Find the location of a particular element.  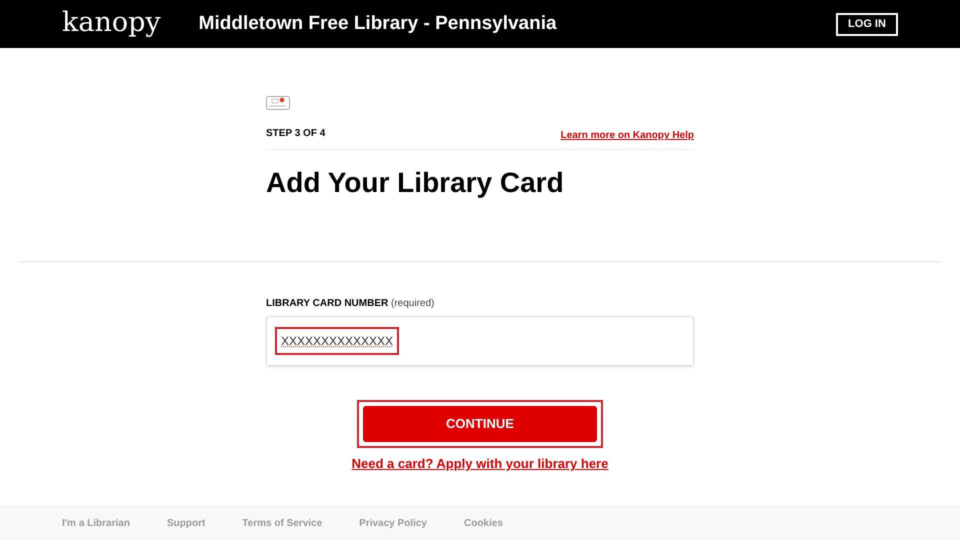

footer-link: Privacy Policy is located at coordinates (393, 523).